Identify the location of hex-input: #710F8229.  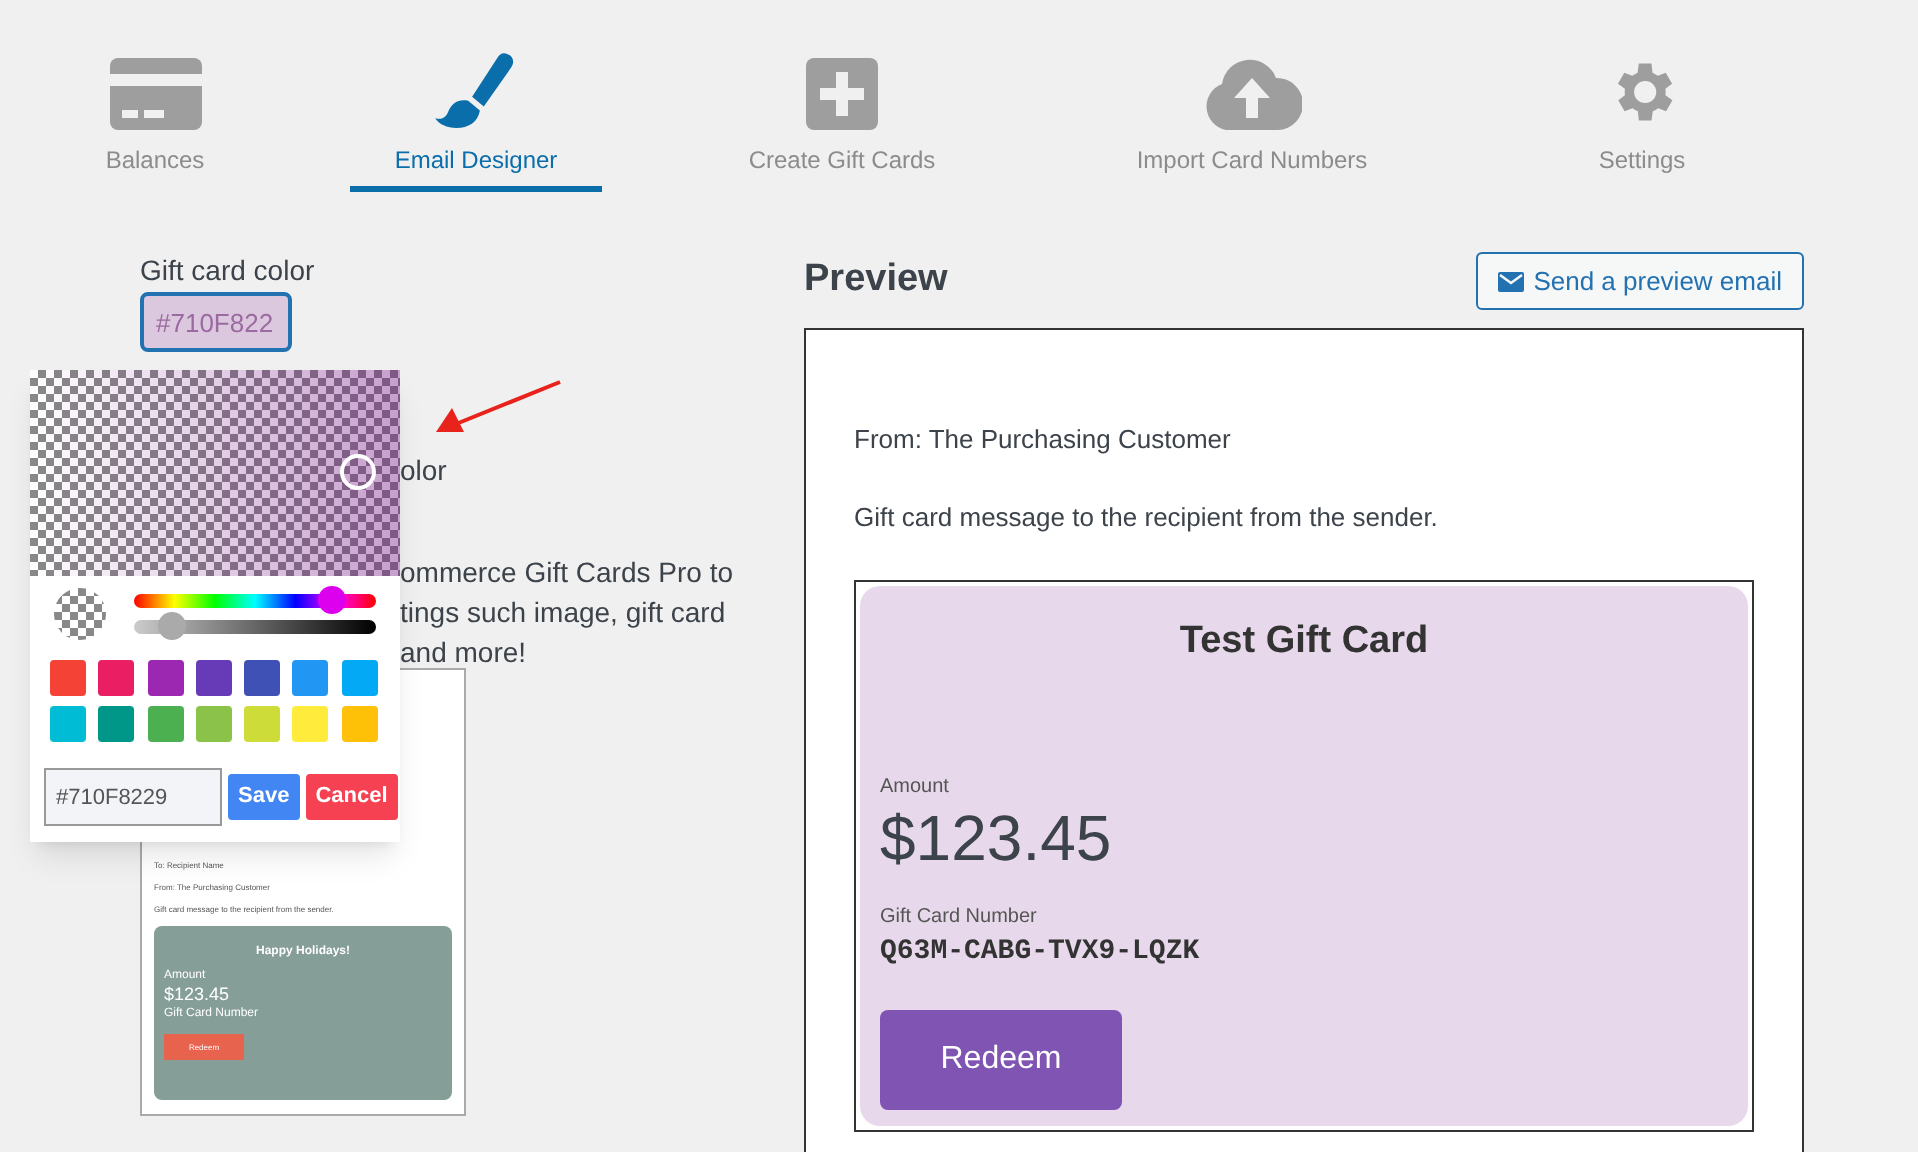
(133, 797).